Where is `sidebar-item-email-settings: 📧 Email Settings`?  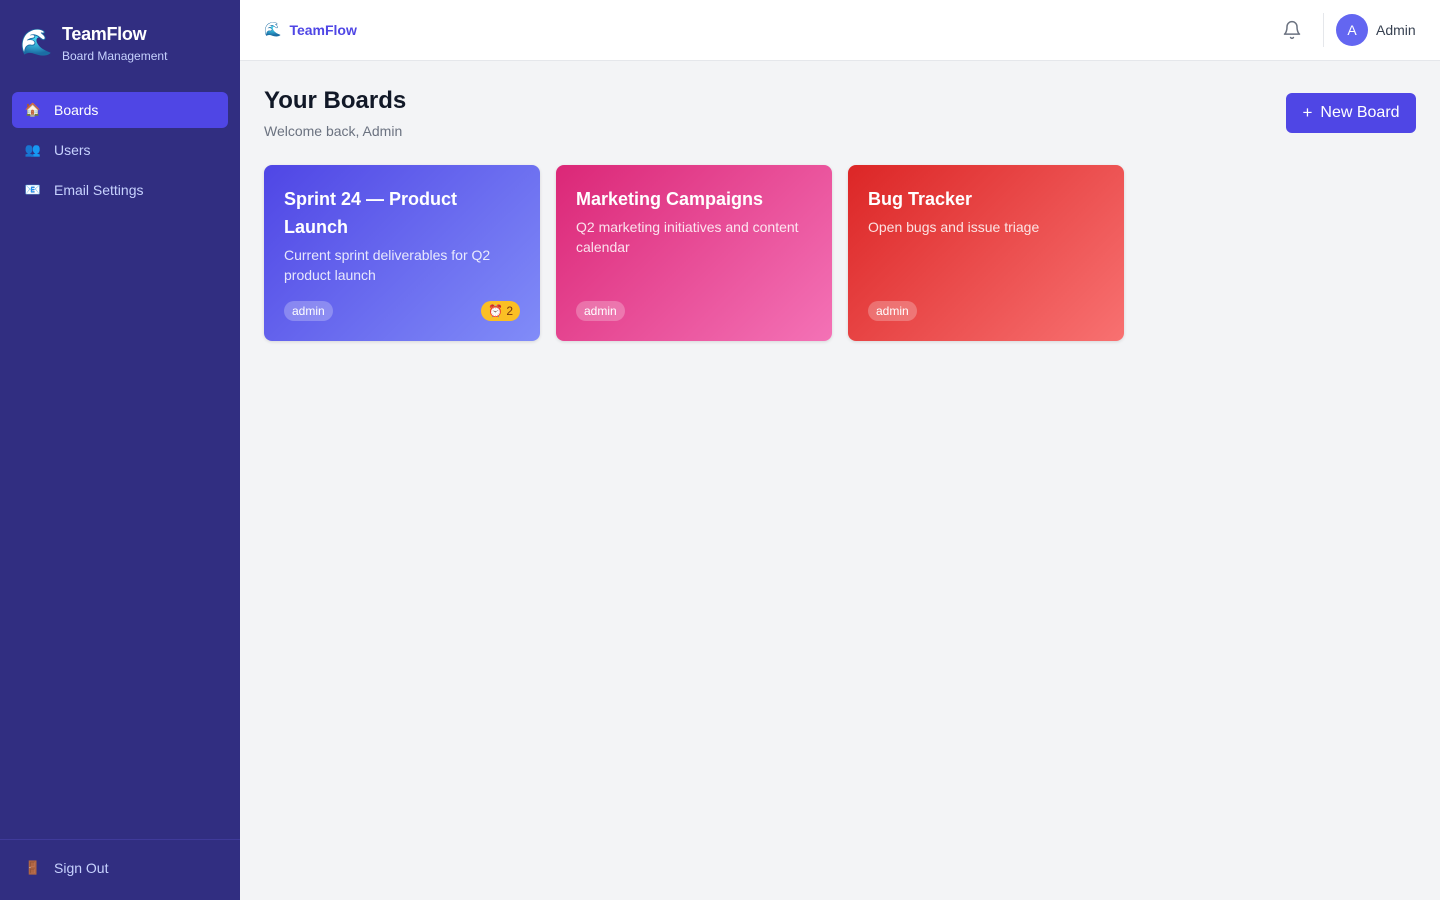 sidebar-item-email-settings: 📧 Email Settings is located at coordinates (120, 190).